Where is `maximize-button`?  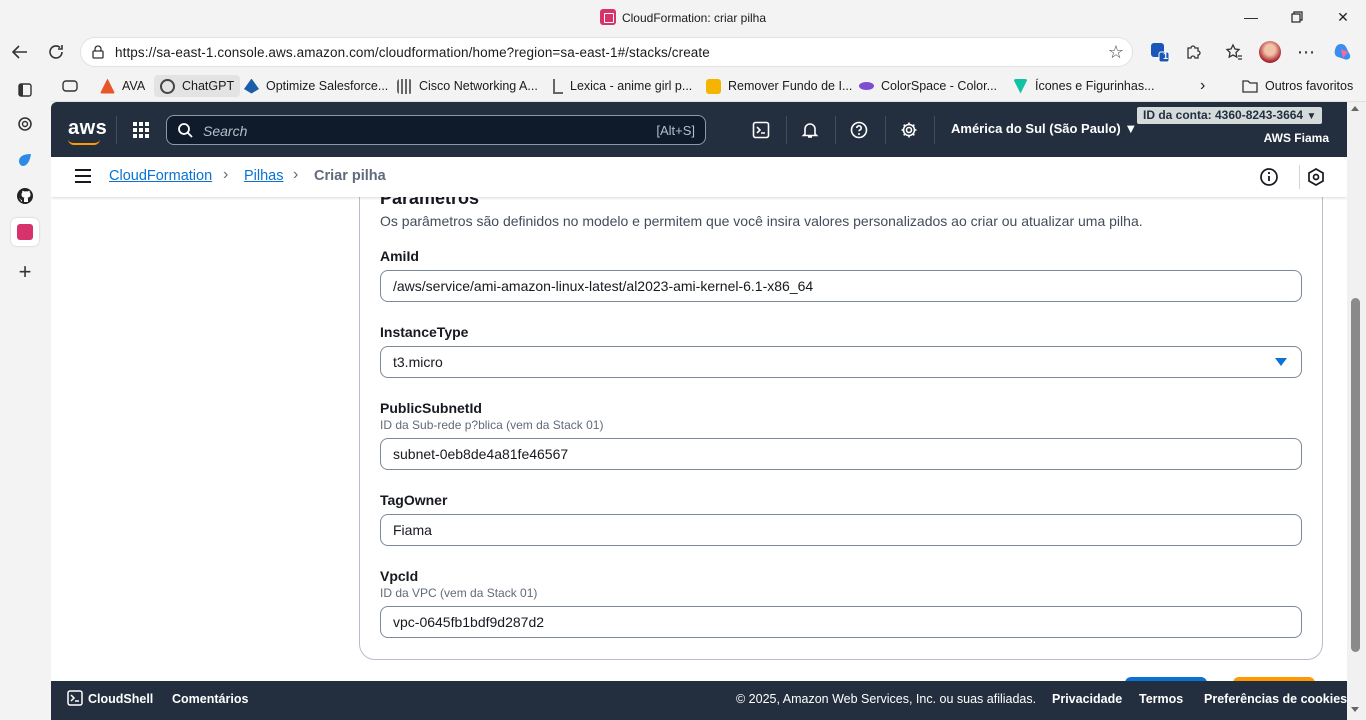 maximize-button is located at coordinates (1297, 17).